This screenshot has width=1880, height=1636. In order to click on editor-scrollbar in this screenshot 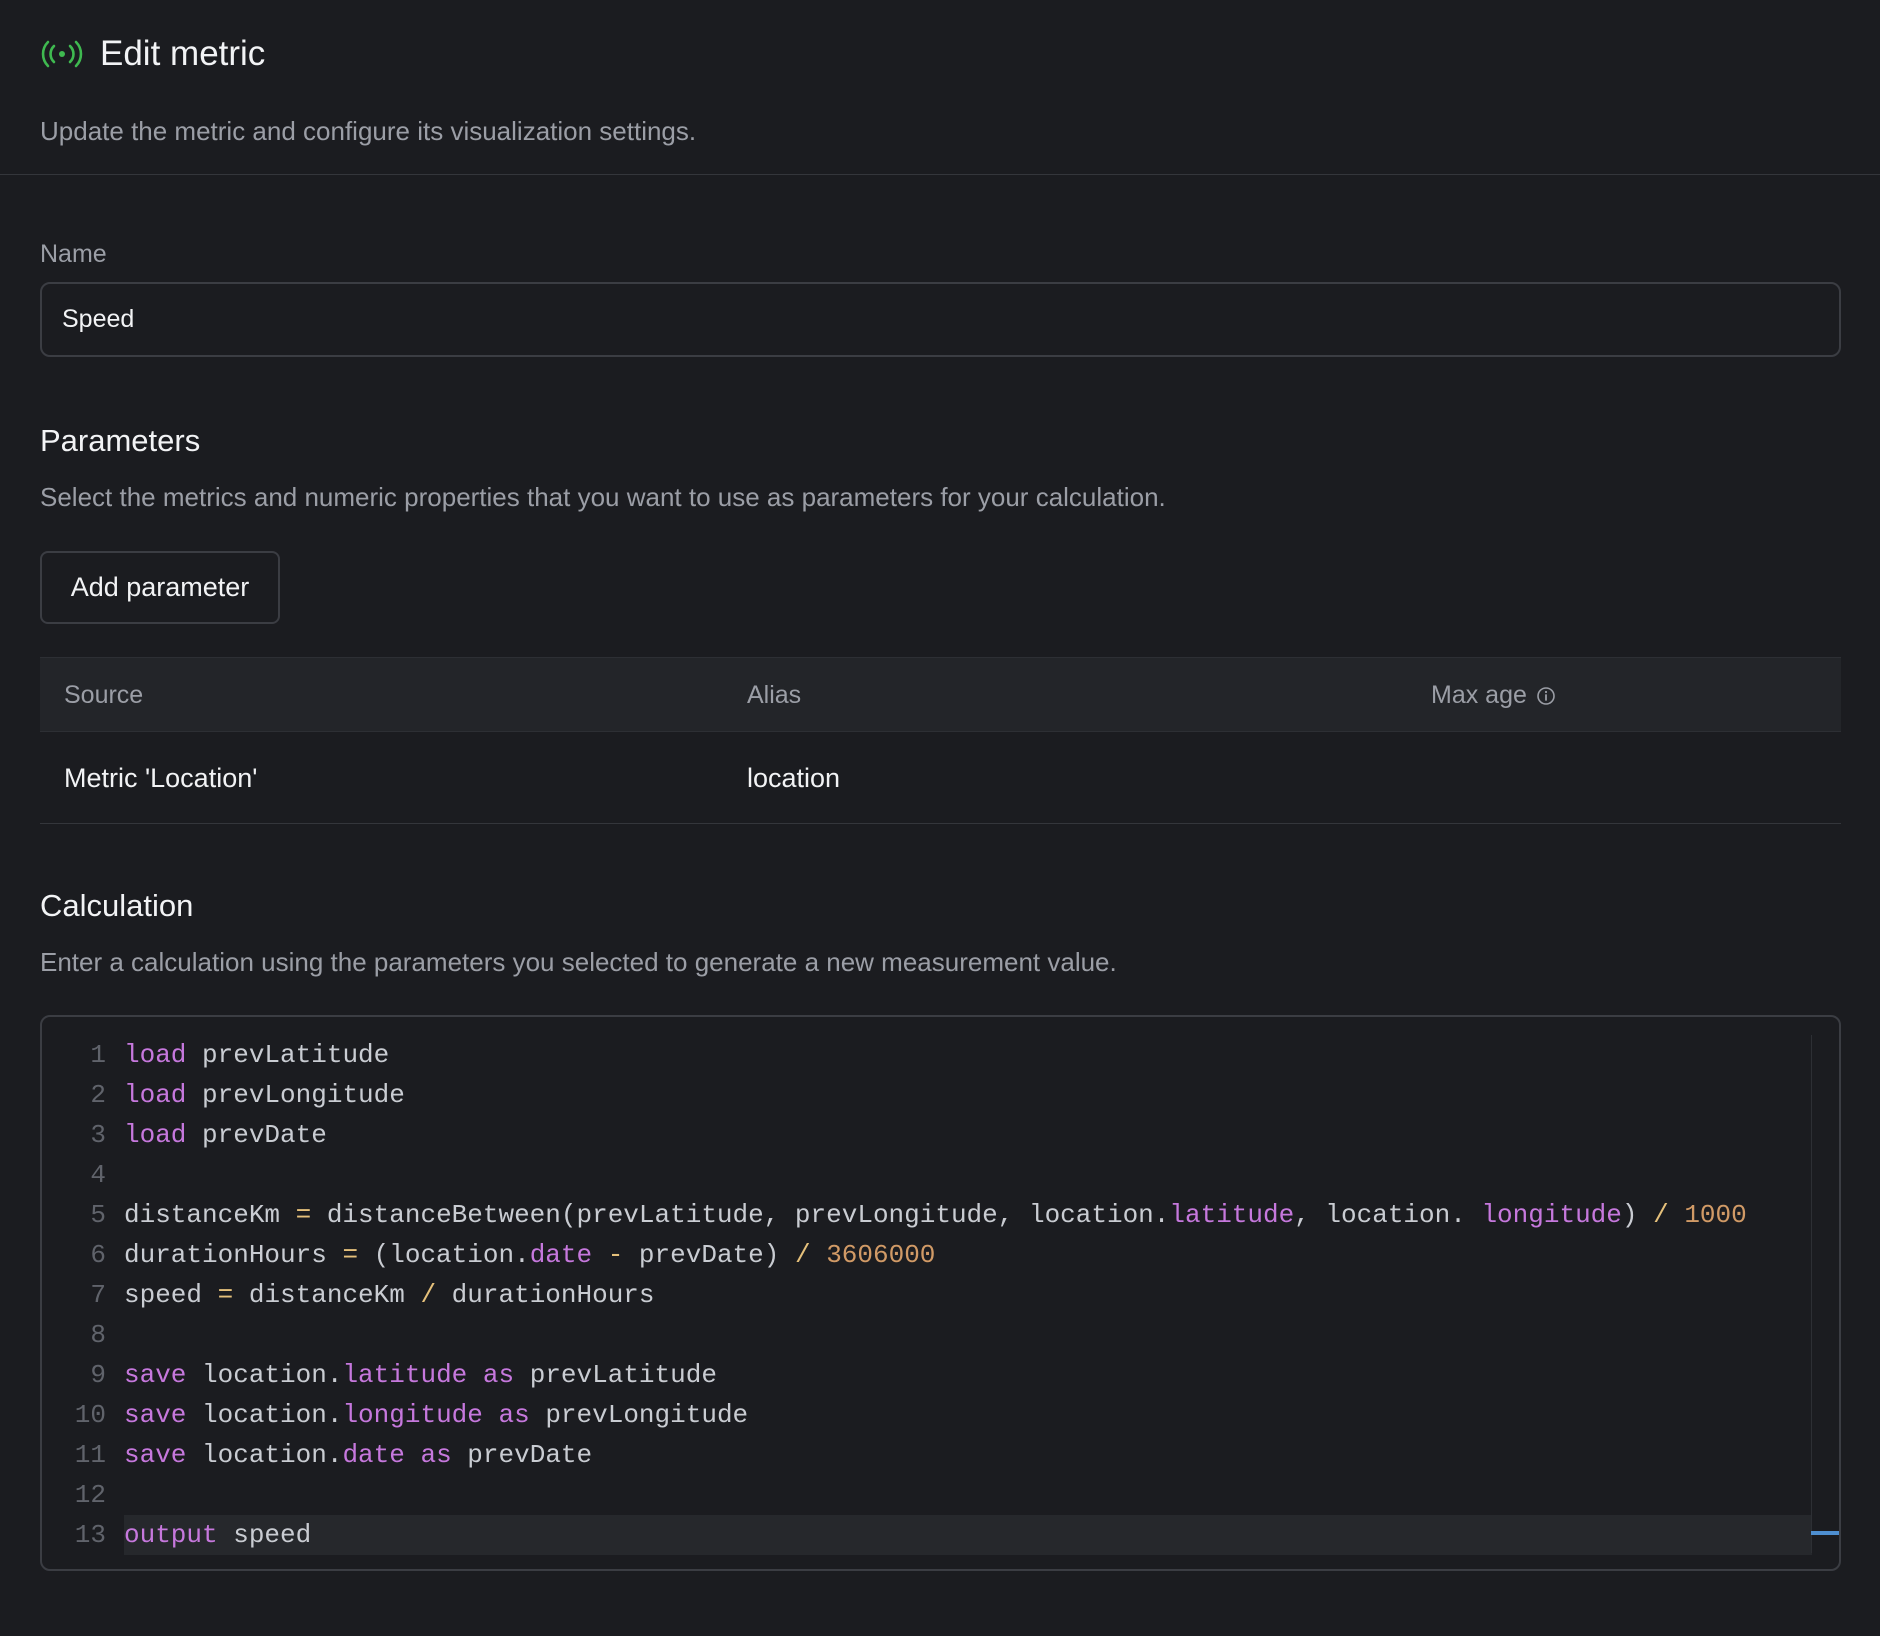, I will do `click(1825, 1294)`.